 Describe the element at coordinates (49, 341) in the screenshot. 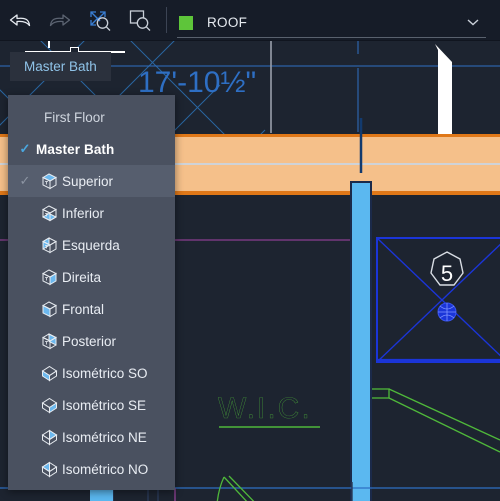

I see `cube-back-icon` at that location.